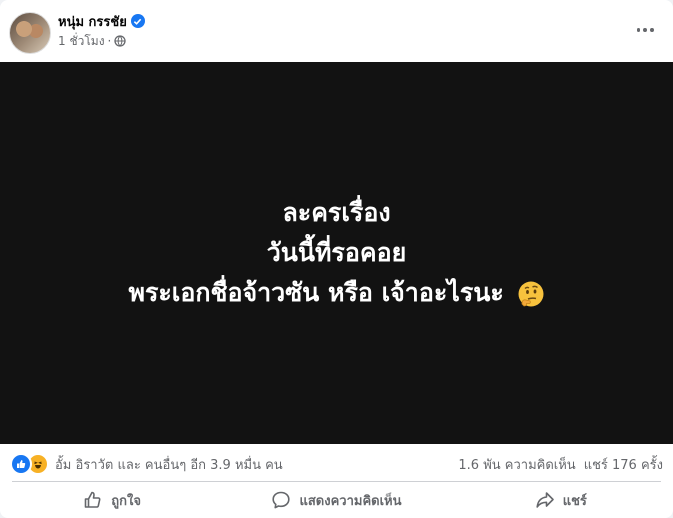 This screenshot has width=673, height=518. Describe the element at coordinates (126, 501) in the screenshot. I see `like-label: ถูกใจ` at that location.